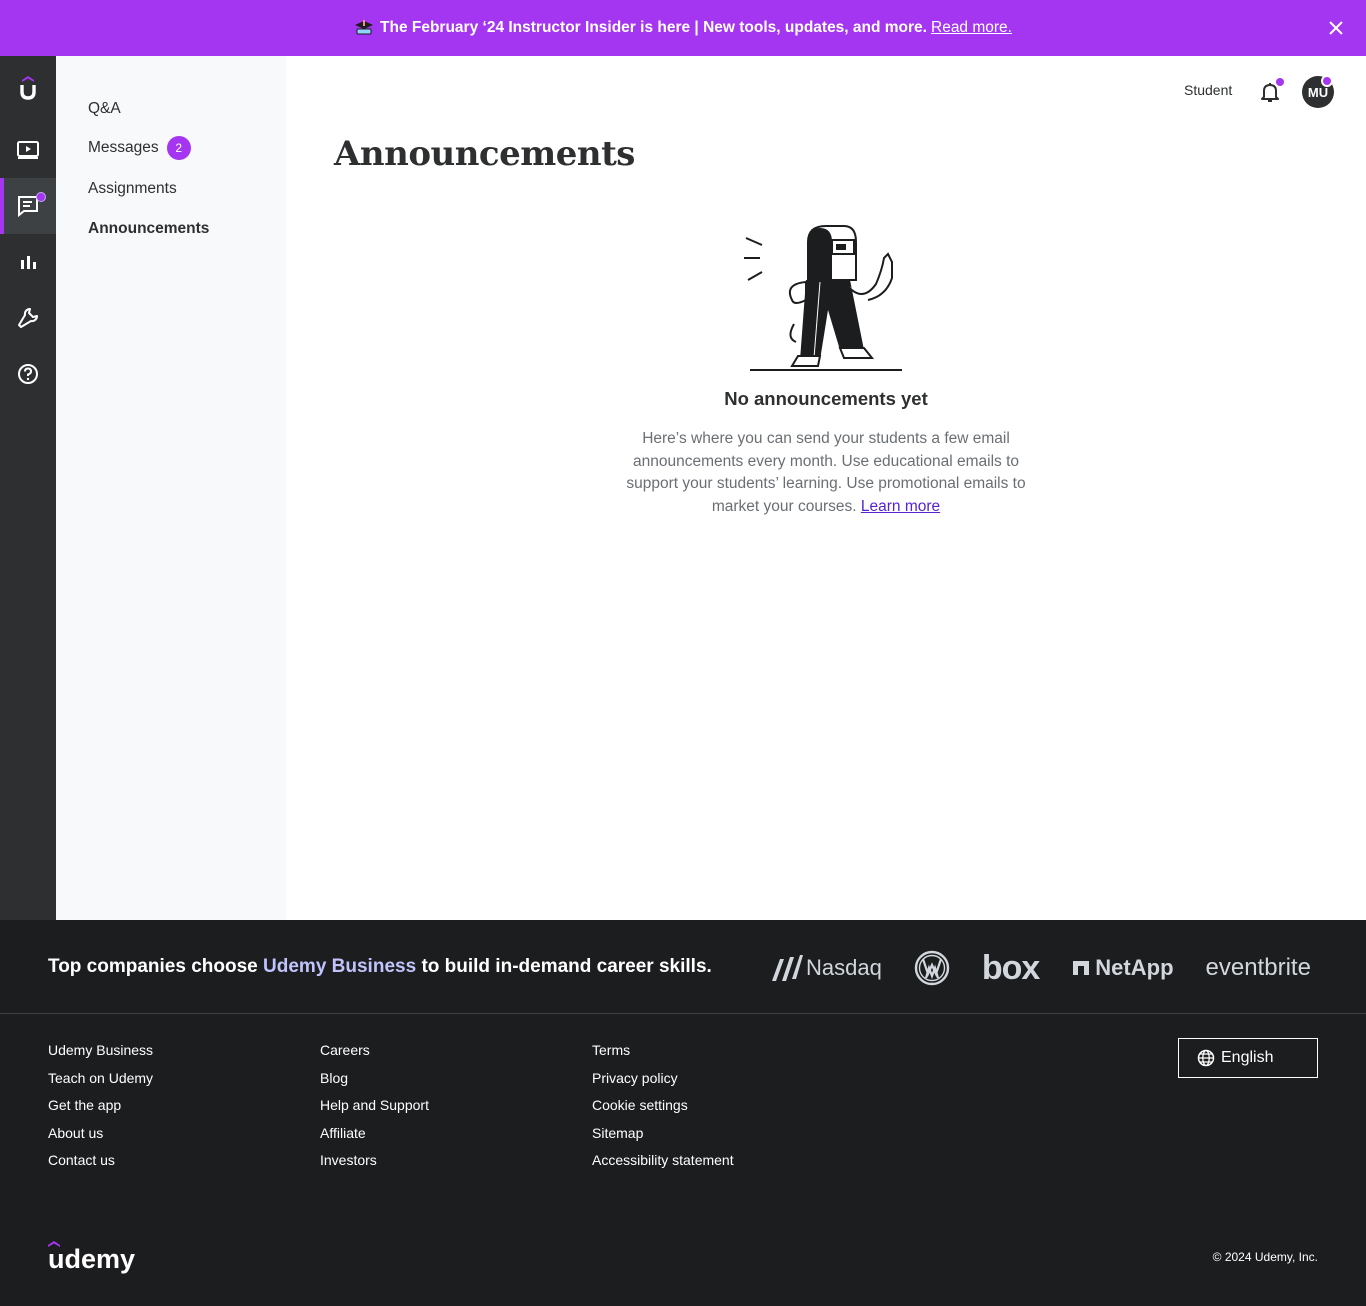  I want to click on footer-link: Cookie settings, so click(663, 1111).